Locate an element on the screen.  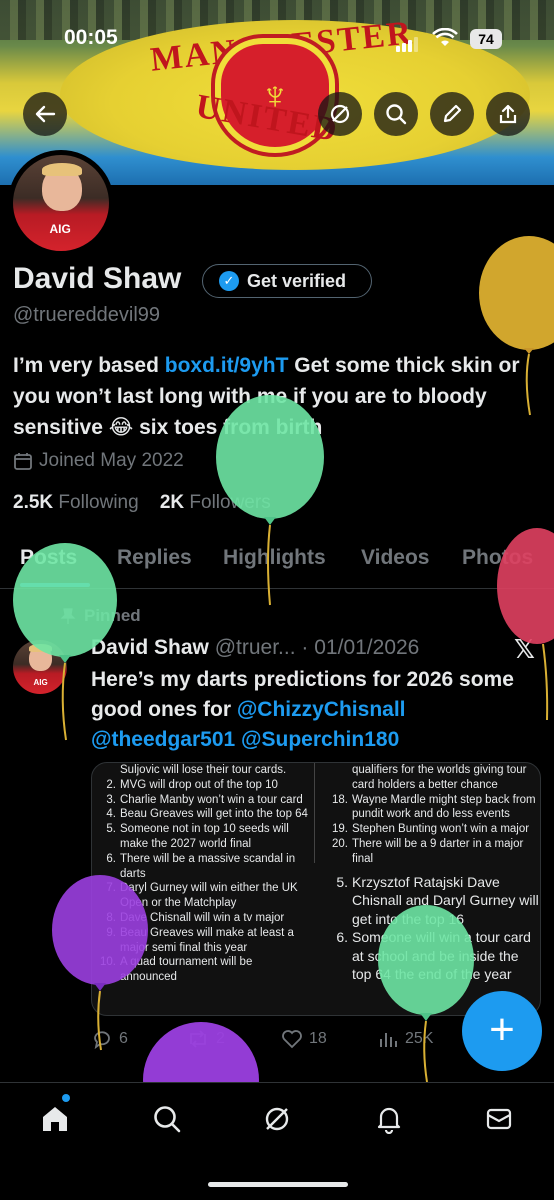
home-icon is located at coordinates (55, 1119).